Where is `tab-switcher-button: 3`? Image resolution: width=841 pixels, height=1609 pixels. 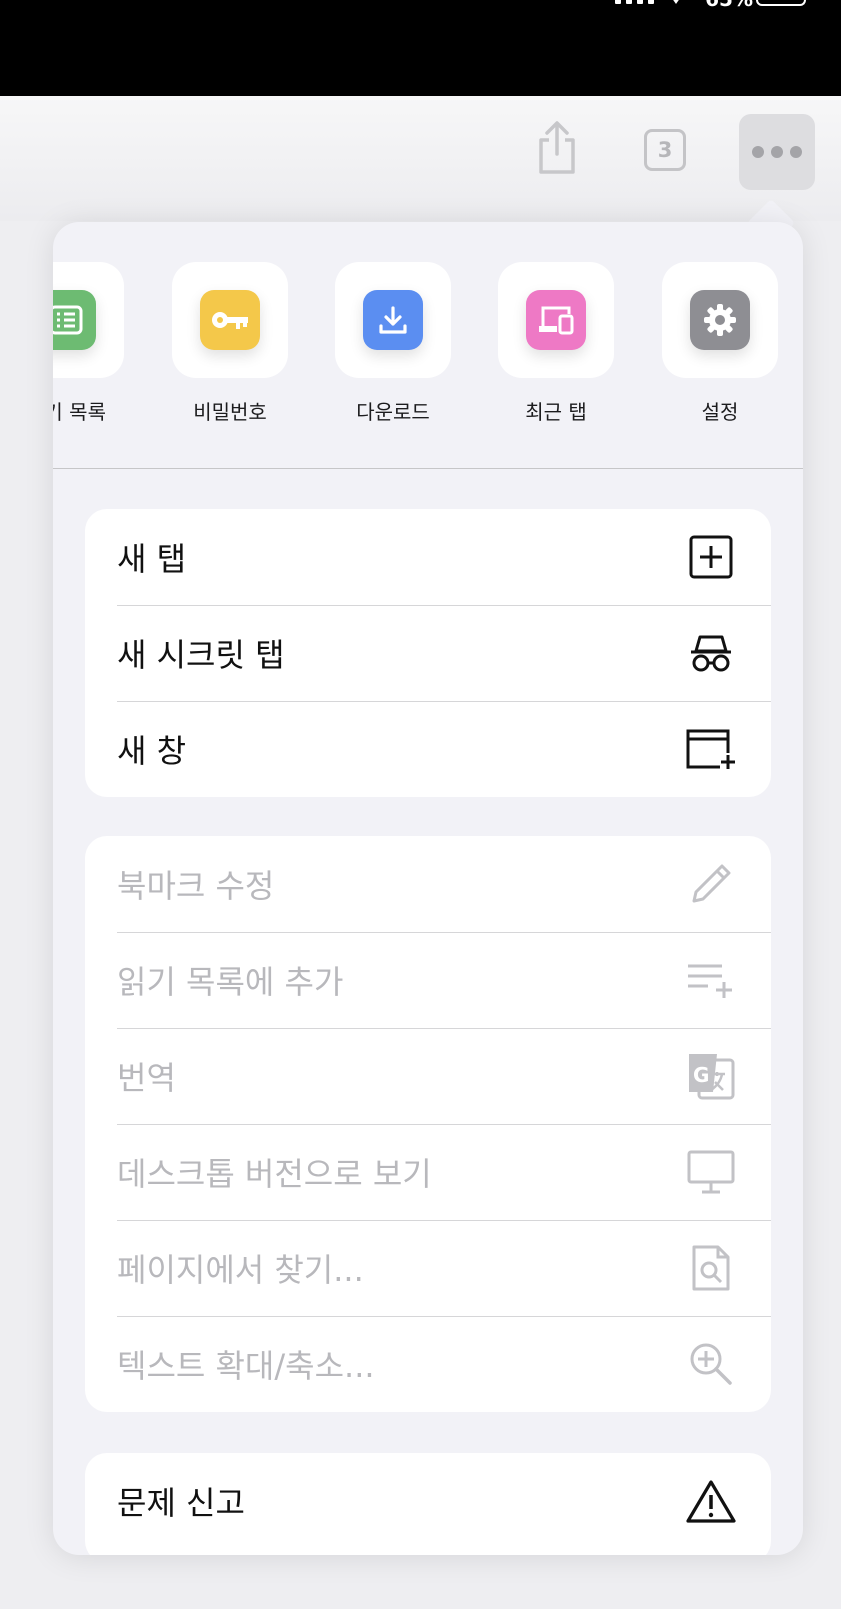 tab-switcher-button: 3 is located at coordinates (665, 150).